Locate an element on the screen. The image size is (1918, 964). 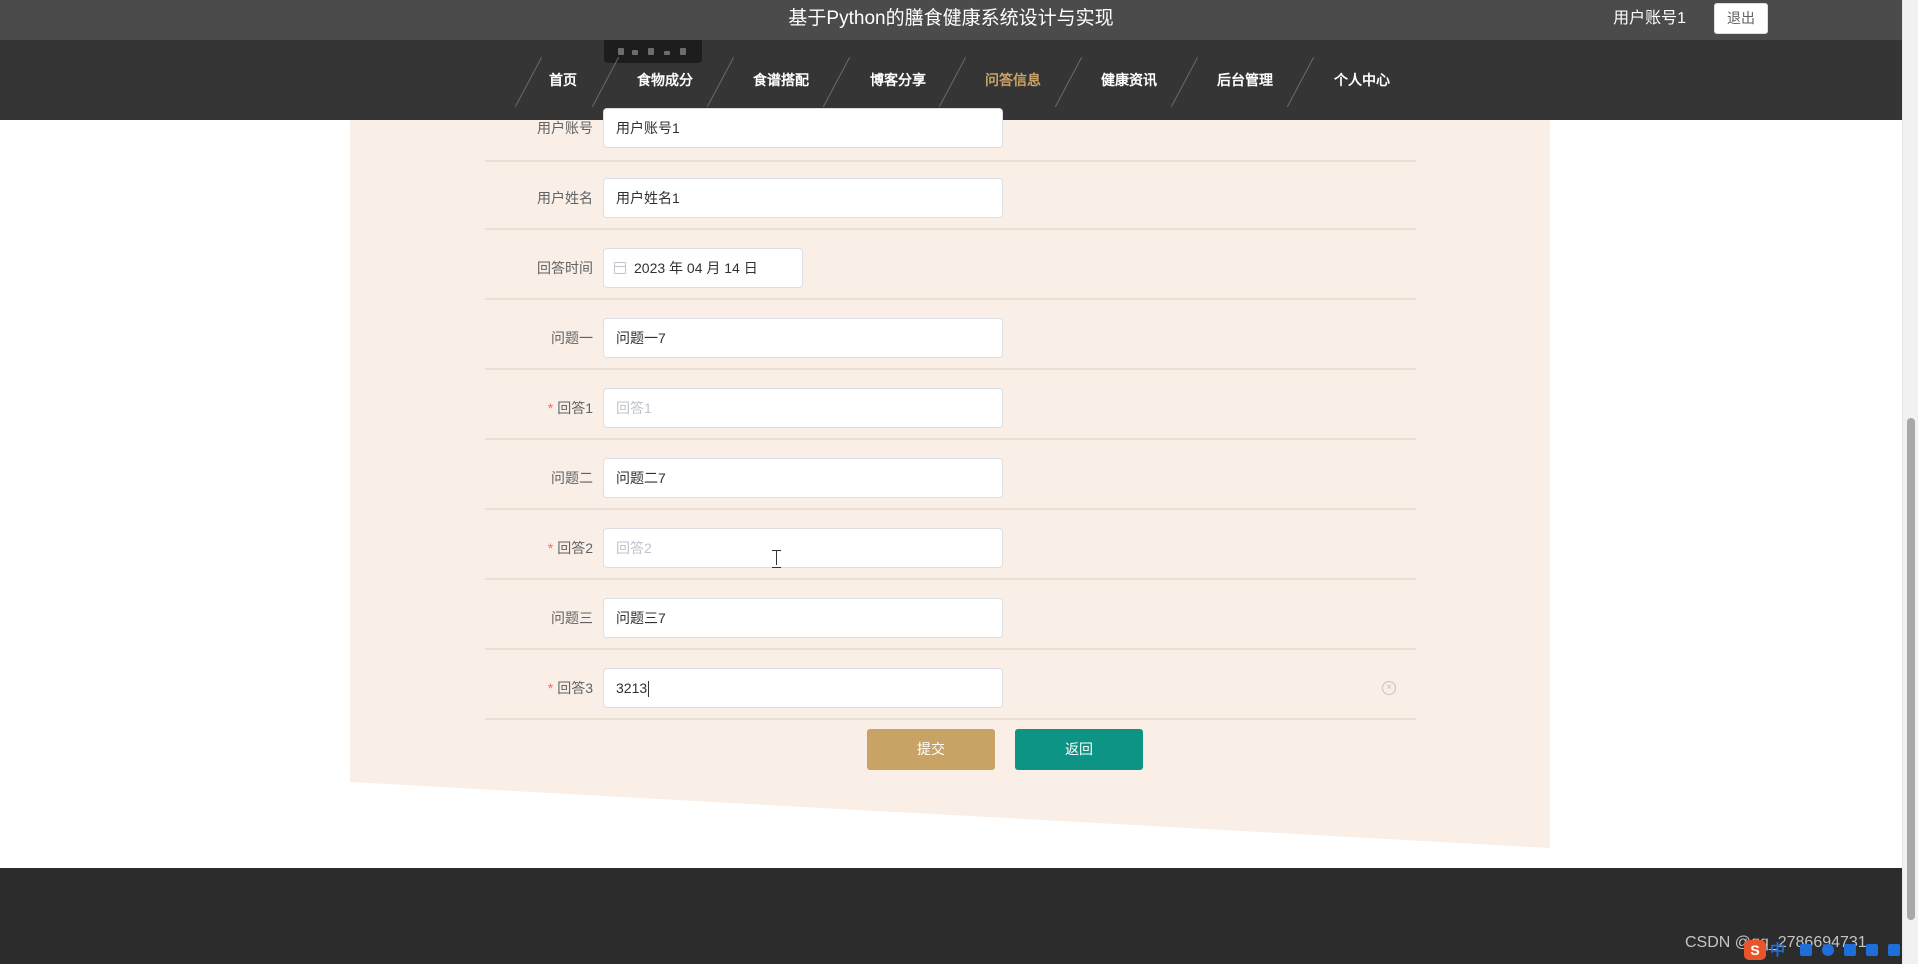
current-user-label: 用户账号1 is located at coordinates (1649, 18).